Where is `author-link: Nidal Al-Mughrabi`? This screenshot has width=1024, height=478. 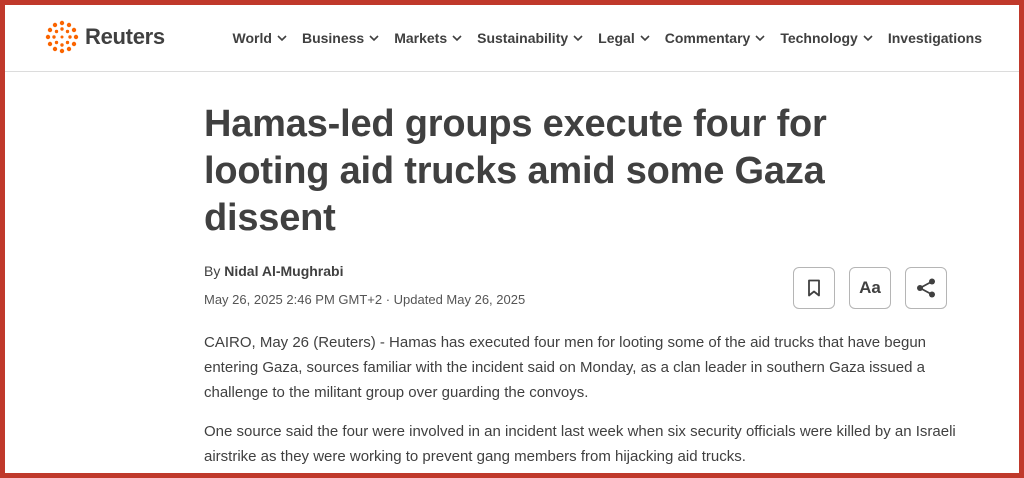
author-link: Nidal Al-Mughrabi is located at coordinates (283, 271).